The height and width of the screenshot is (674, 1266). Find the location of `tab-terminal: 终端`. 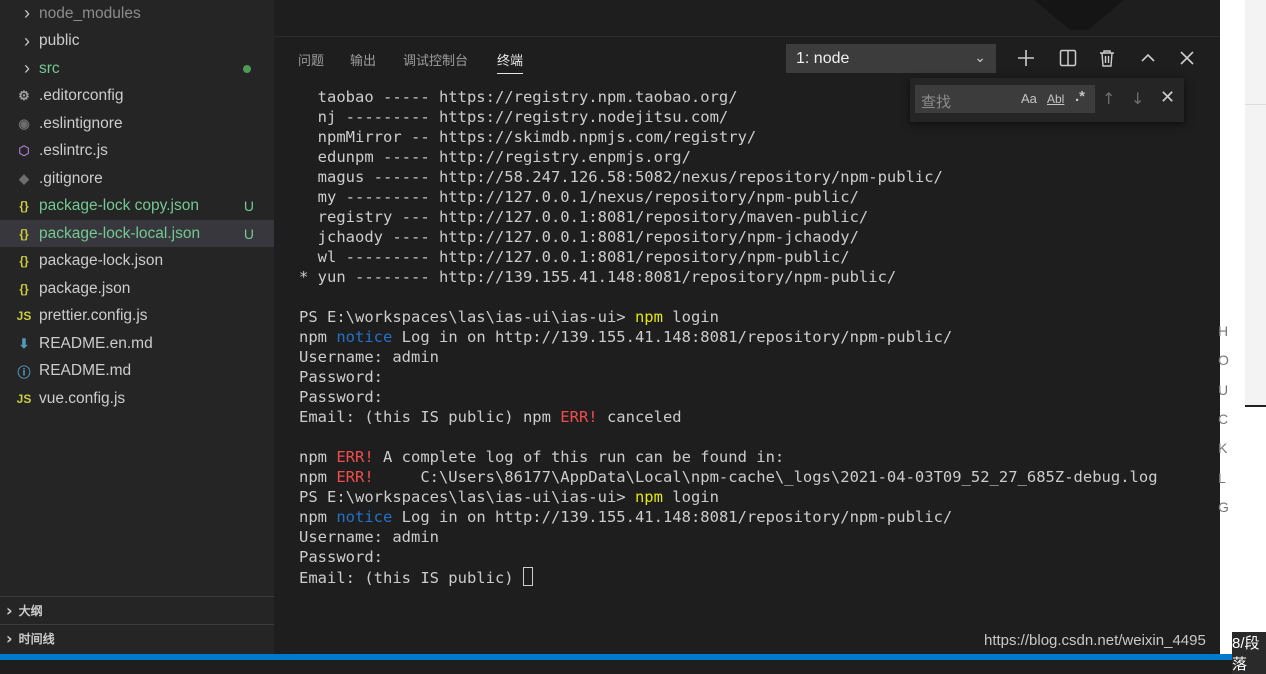

tab-terminal: 终端 is located at coordinates (510, 62).